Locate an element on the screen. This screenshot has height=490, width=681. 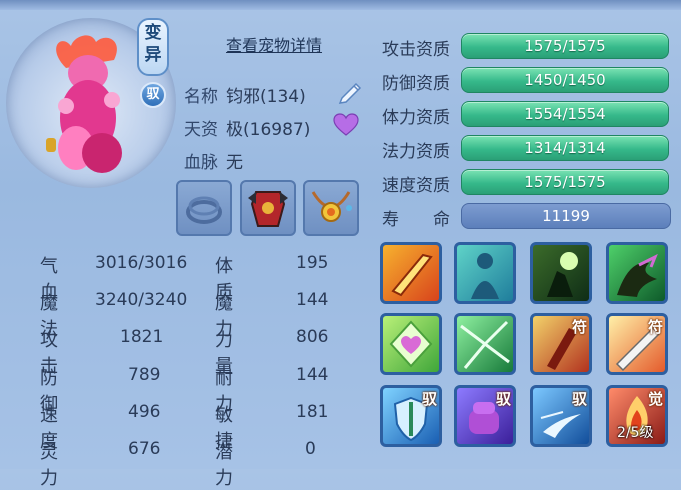
aptitude-bar-stamina: 1554/1554 is located at coordinates (565, 114).